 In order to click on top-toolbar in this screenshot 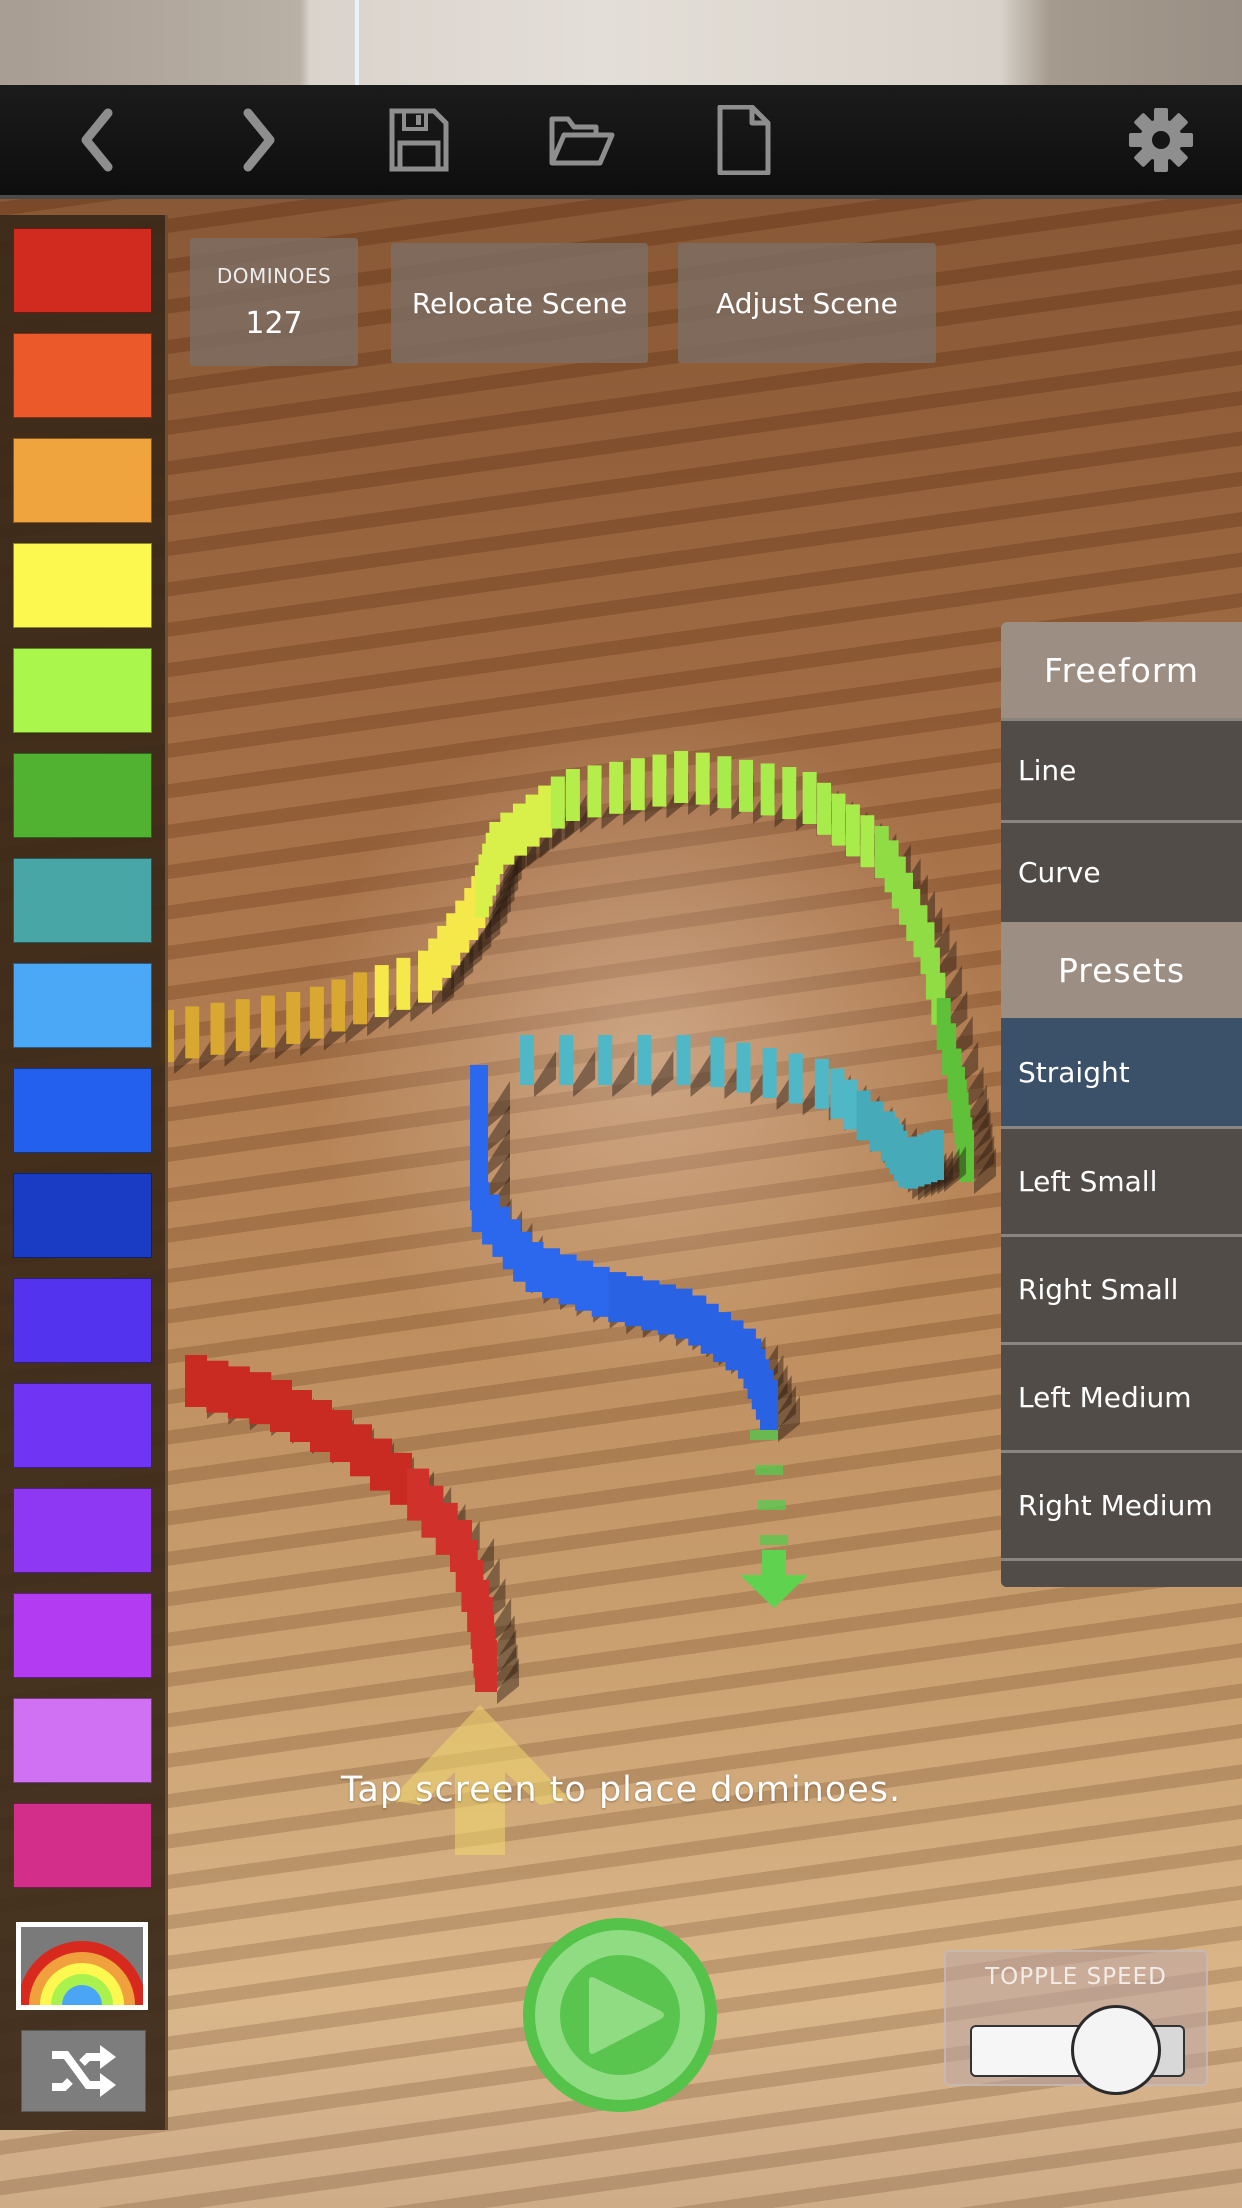, I will do `click(621, 142)`.